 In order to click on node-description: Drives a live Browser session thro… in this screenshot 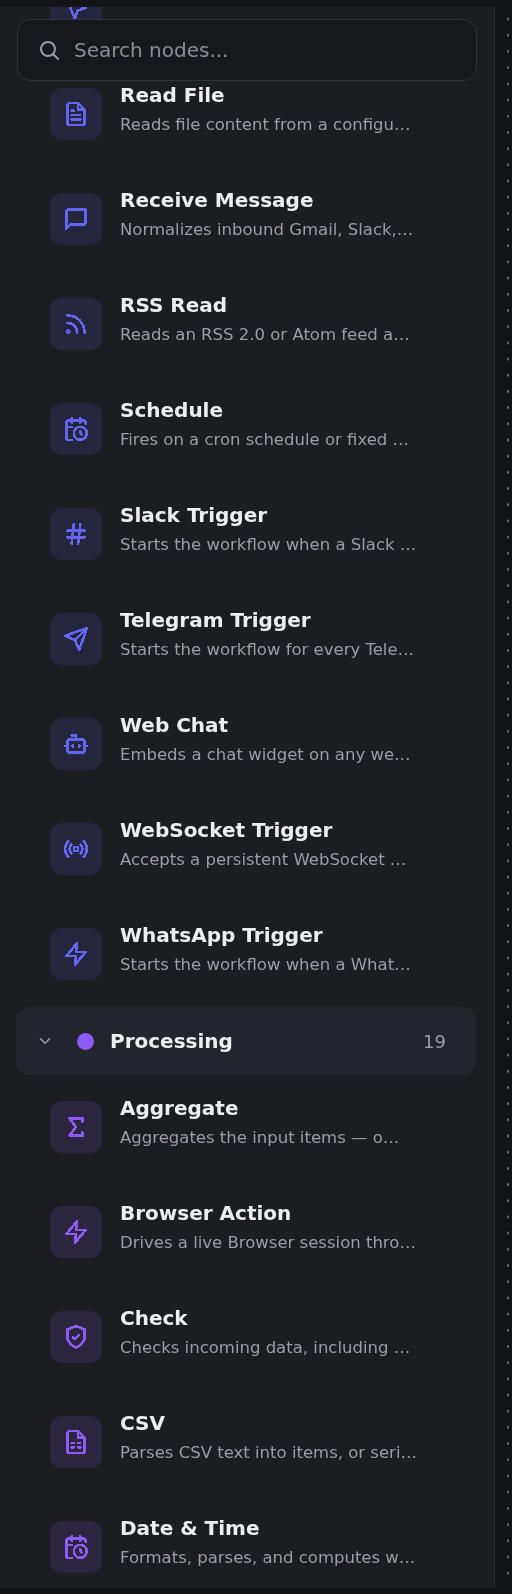, I will do `click(268, 1243)`.